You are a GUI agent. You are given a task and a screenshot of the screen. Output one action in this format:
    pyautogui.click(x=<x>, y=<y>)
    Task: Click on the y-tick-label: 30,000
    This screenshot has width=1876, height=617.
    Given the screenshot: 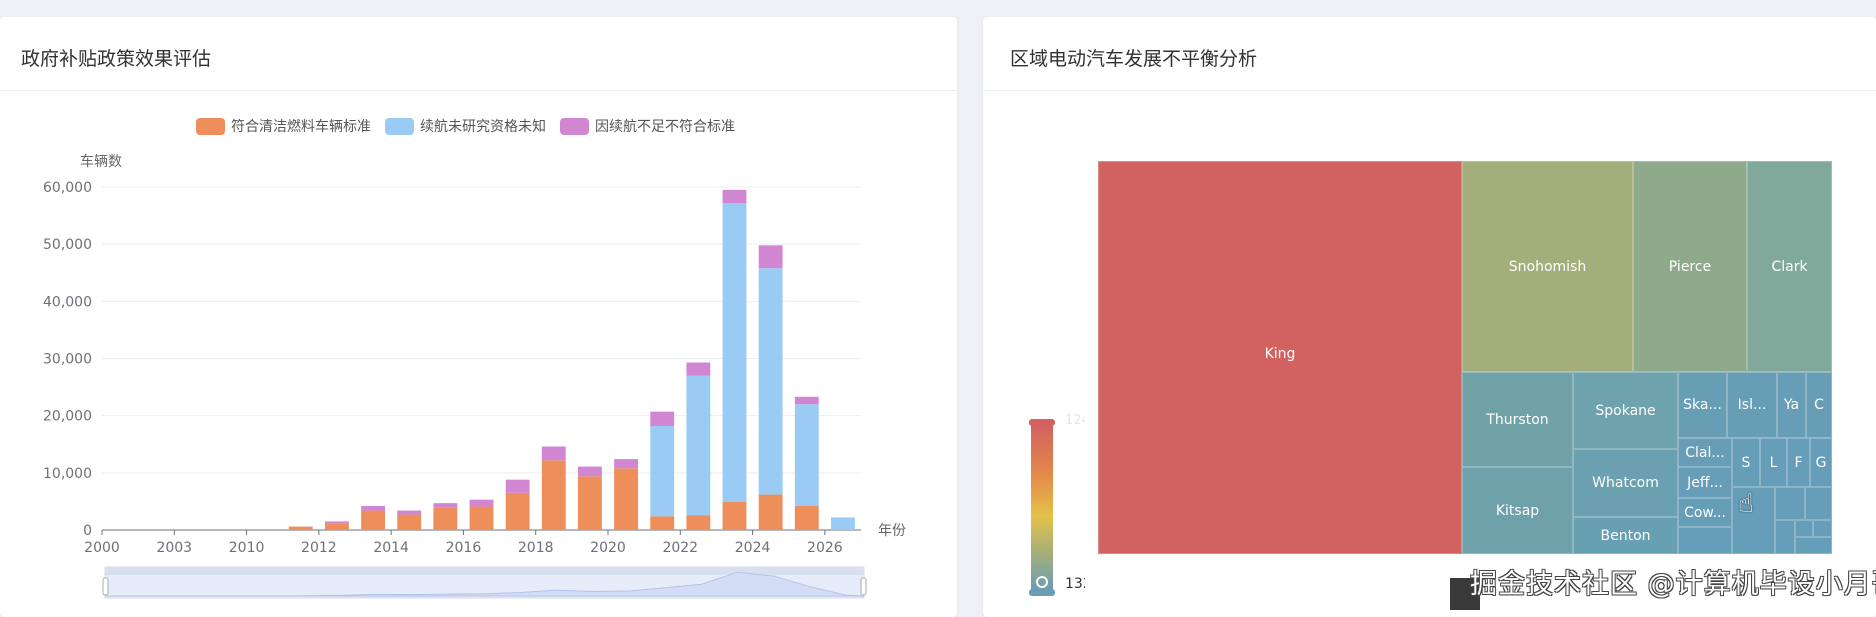 What is the action you would take?
    pyautogui.click(x=67, y=360)
    